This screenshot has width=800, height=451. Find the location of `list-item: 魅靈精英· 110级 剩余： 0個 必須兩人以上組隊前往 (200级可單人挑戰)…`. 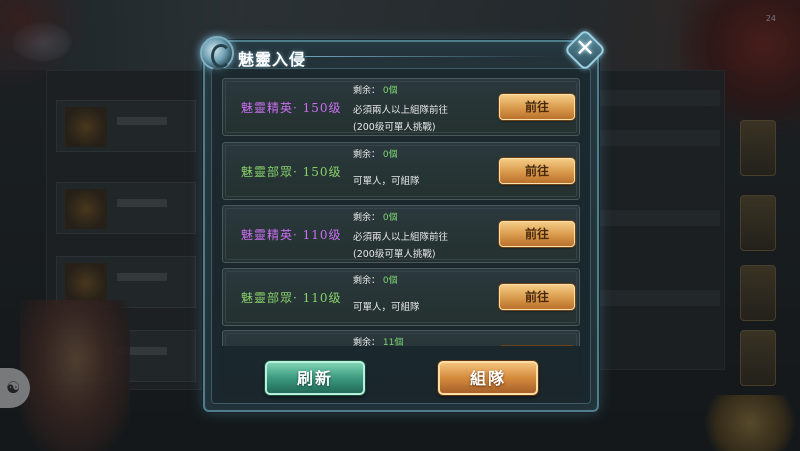

list-item: 魅靈精英· 110级 剩余： 0個 必須兩人以上組隊前往 (200级可單人挑戰)… is located at coordinates (401, 234).